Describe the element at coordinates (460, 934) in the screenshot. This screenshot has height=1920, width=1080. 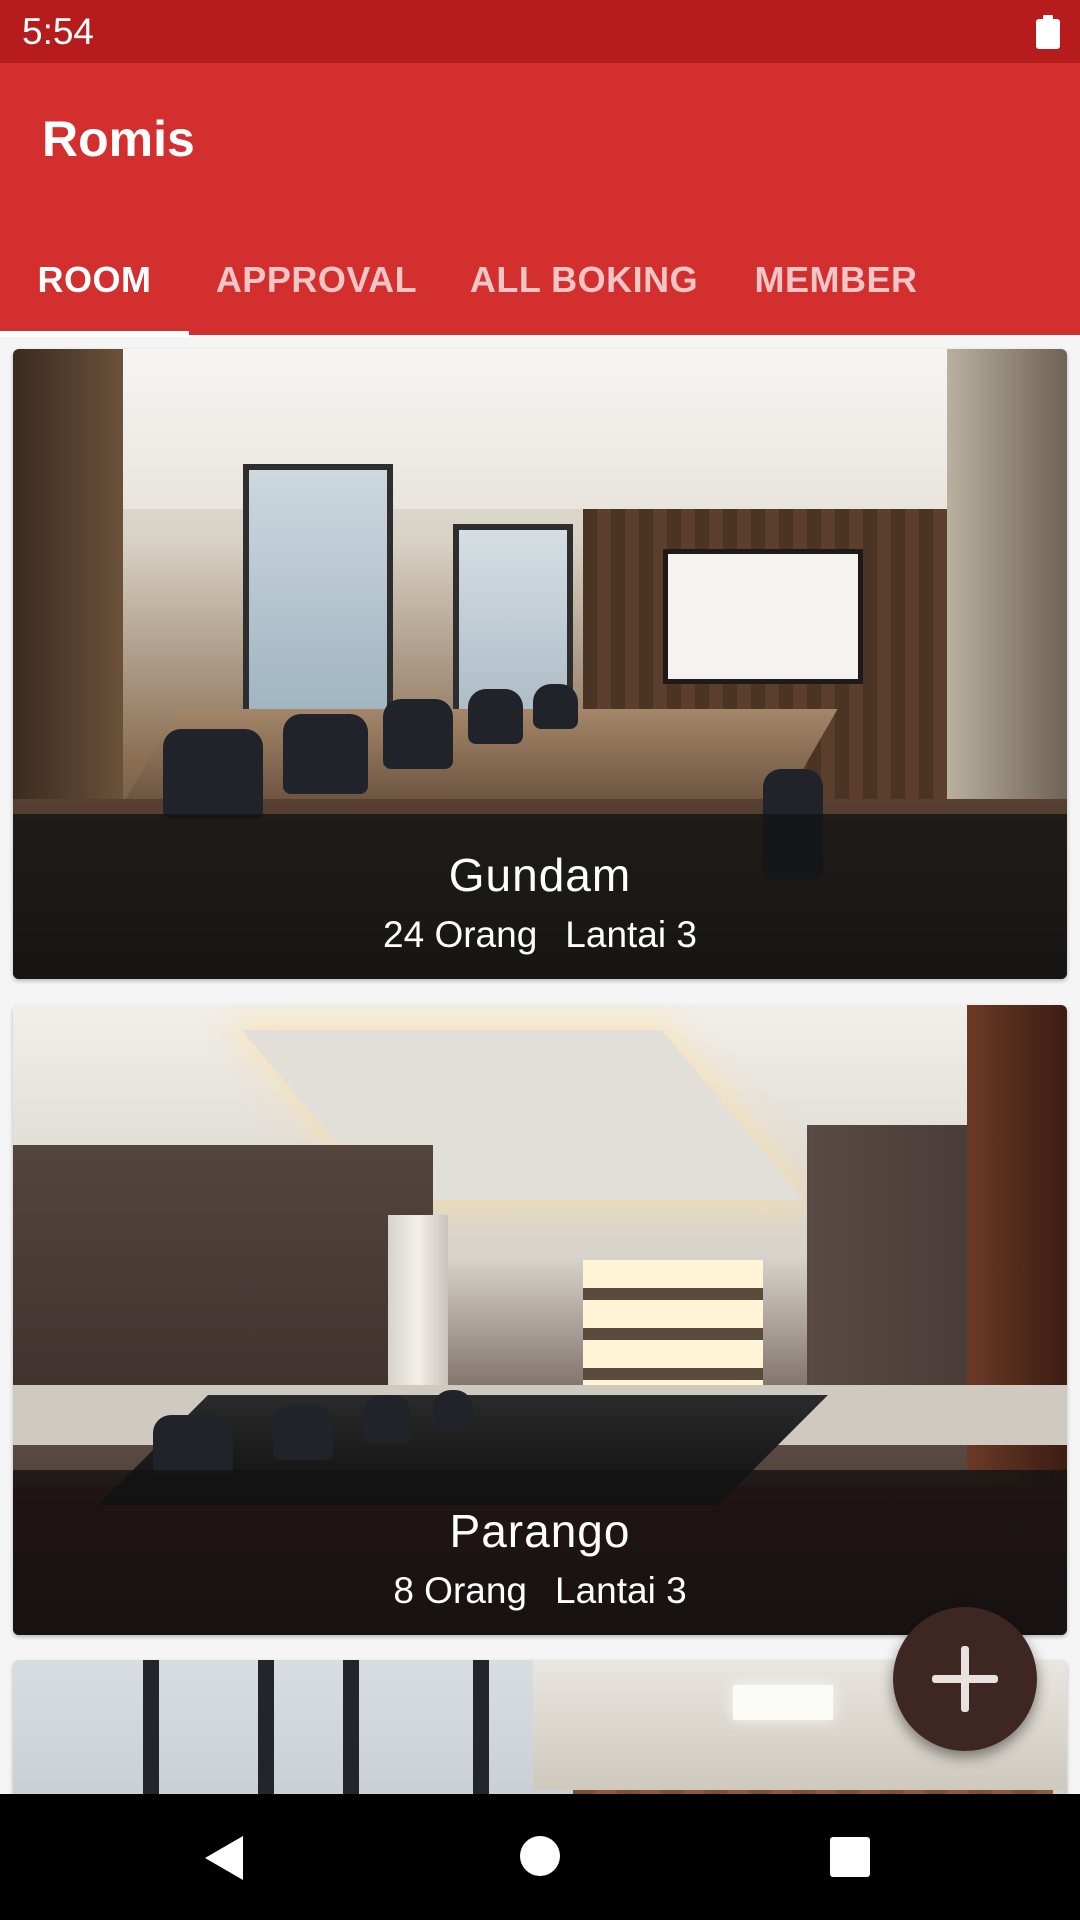
I see `room-capacity: 24 Orang` at that location.